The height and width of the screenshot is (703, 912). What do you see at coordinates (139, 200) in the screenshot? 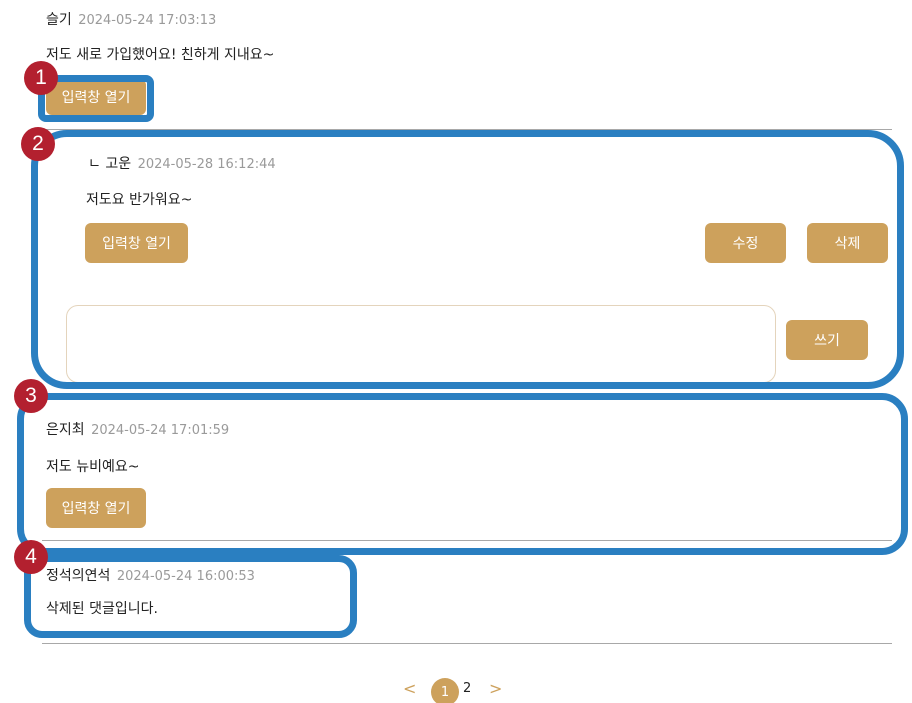
I see `comment-text: 저도요 반가워요~` at bounding box center [139, 200].